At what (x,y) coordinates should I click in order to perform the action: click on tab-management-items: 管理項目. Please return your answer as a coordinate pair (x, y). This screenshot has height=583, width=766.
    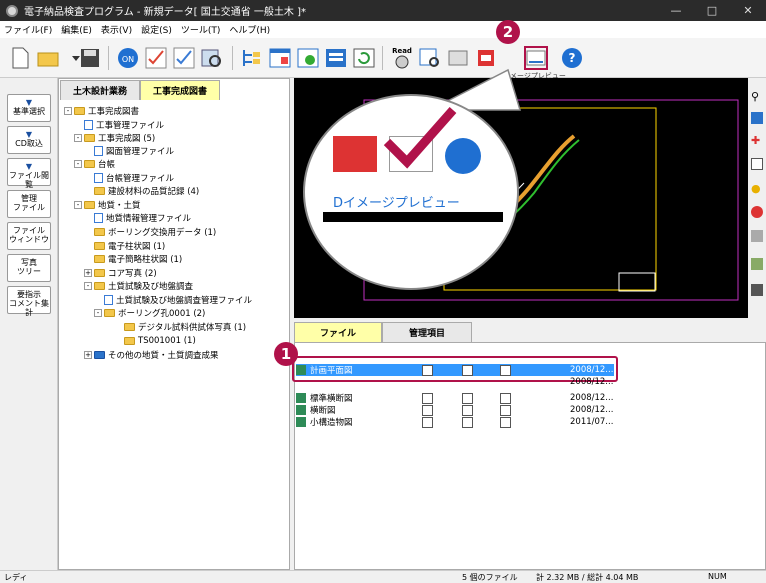
    Looking at the image, I should click on (427, 332).